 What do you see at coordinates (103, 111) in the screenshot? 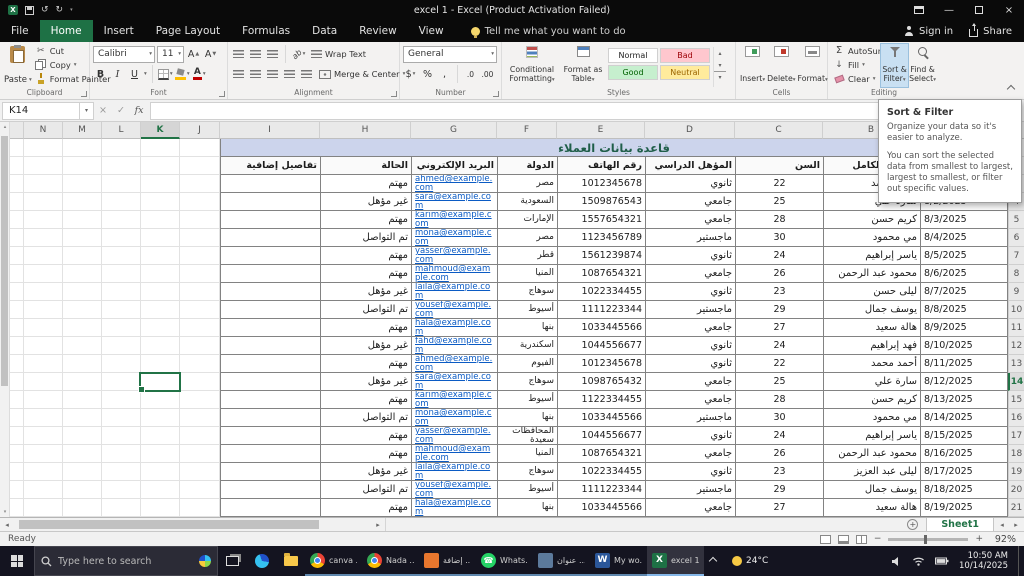
I see `cancel-entry-button: ×` at bounding box center [103, 111].